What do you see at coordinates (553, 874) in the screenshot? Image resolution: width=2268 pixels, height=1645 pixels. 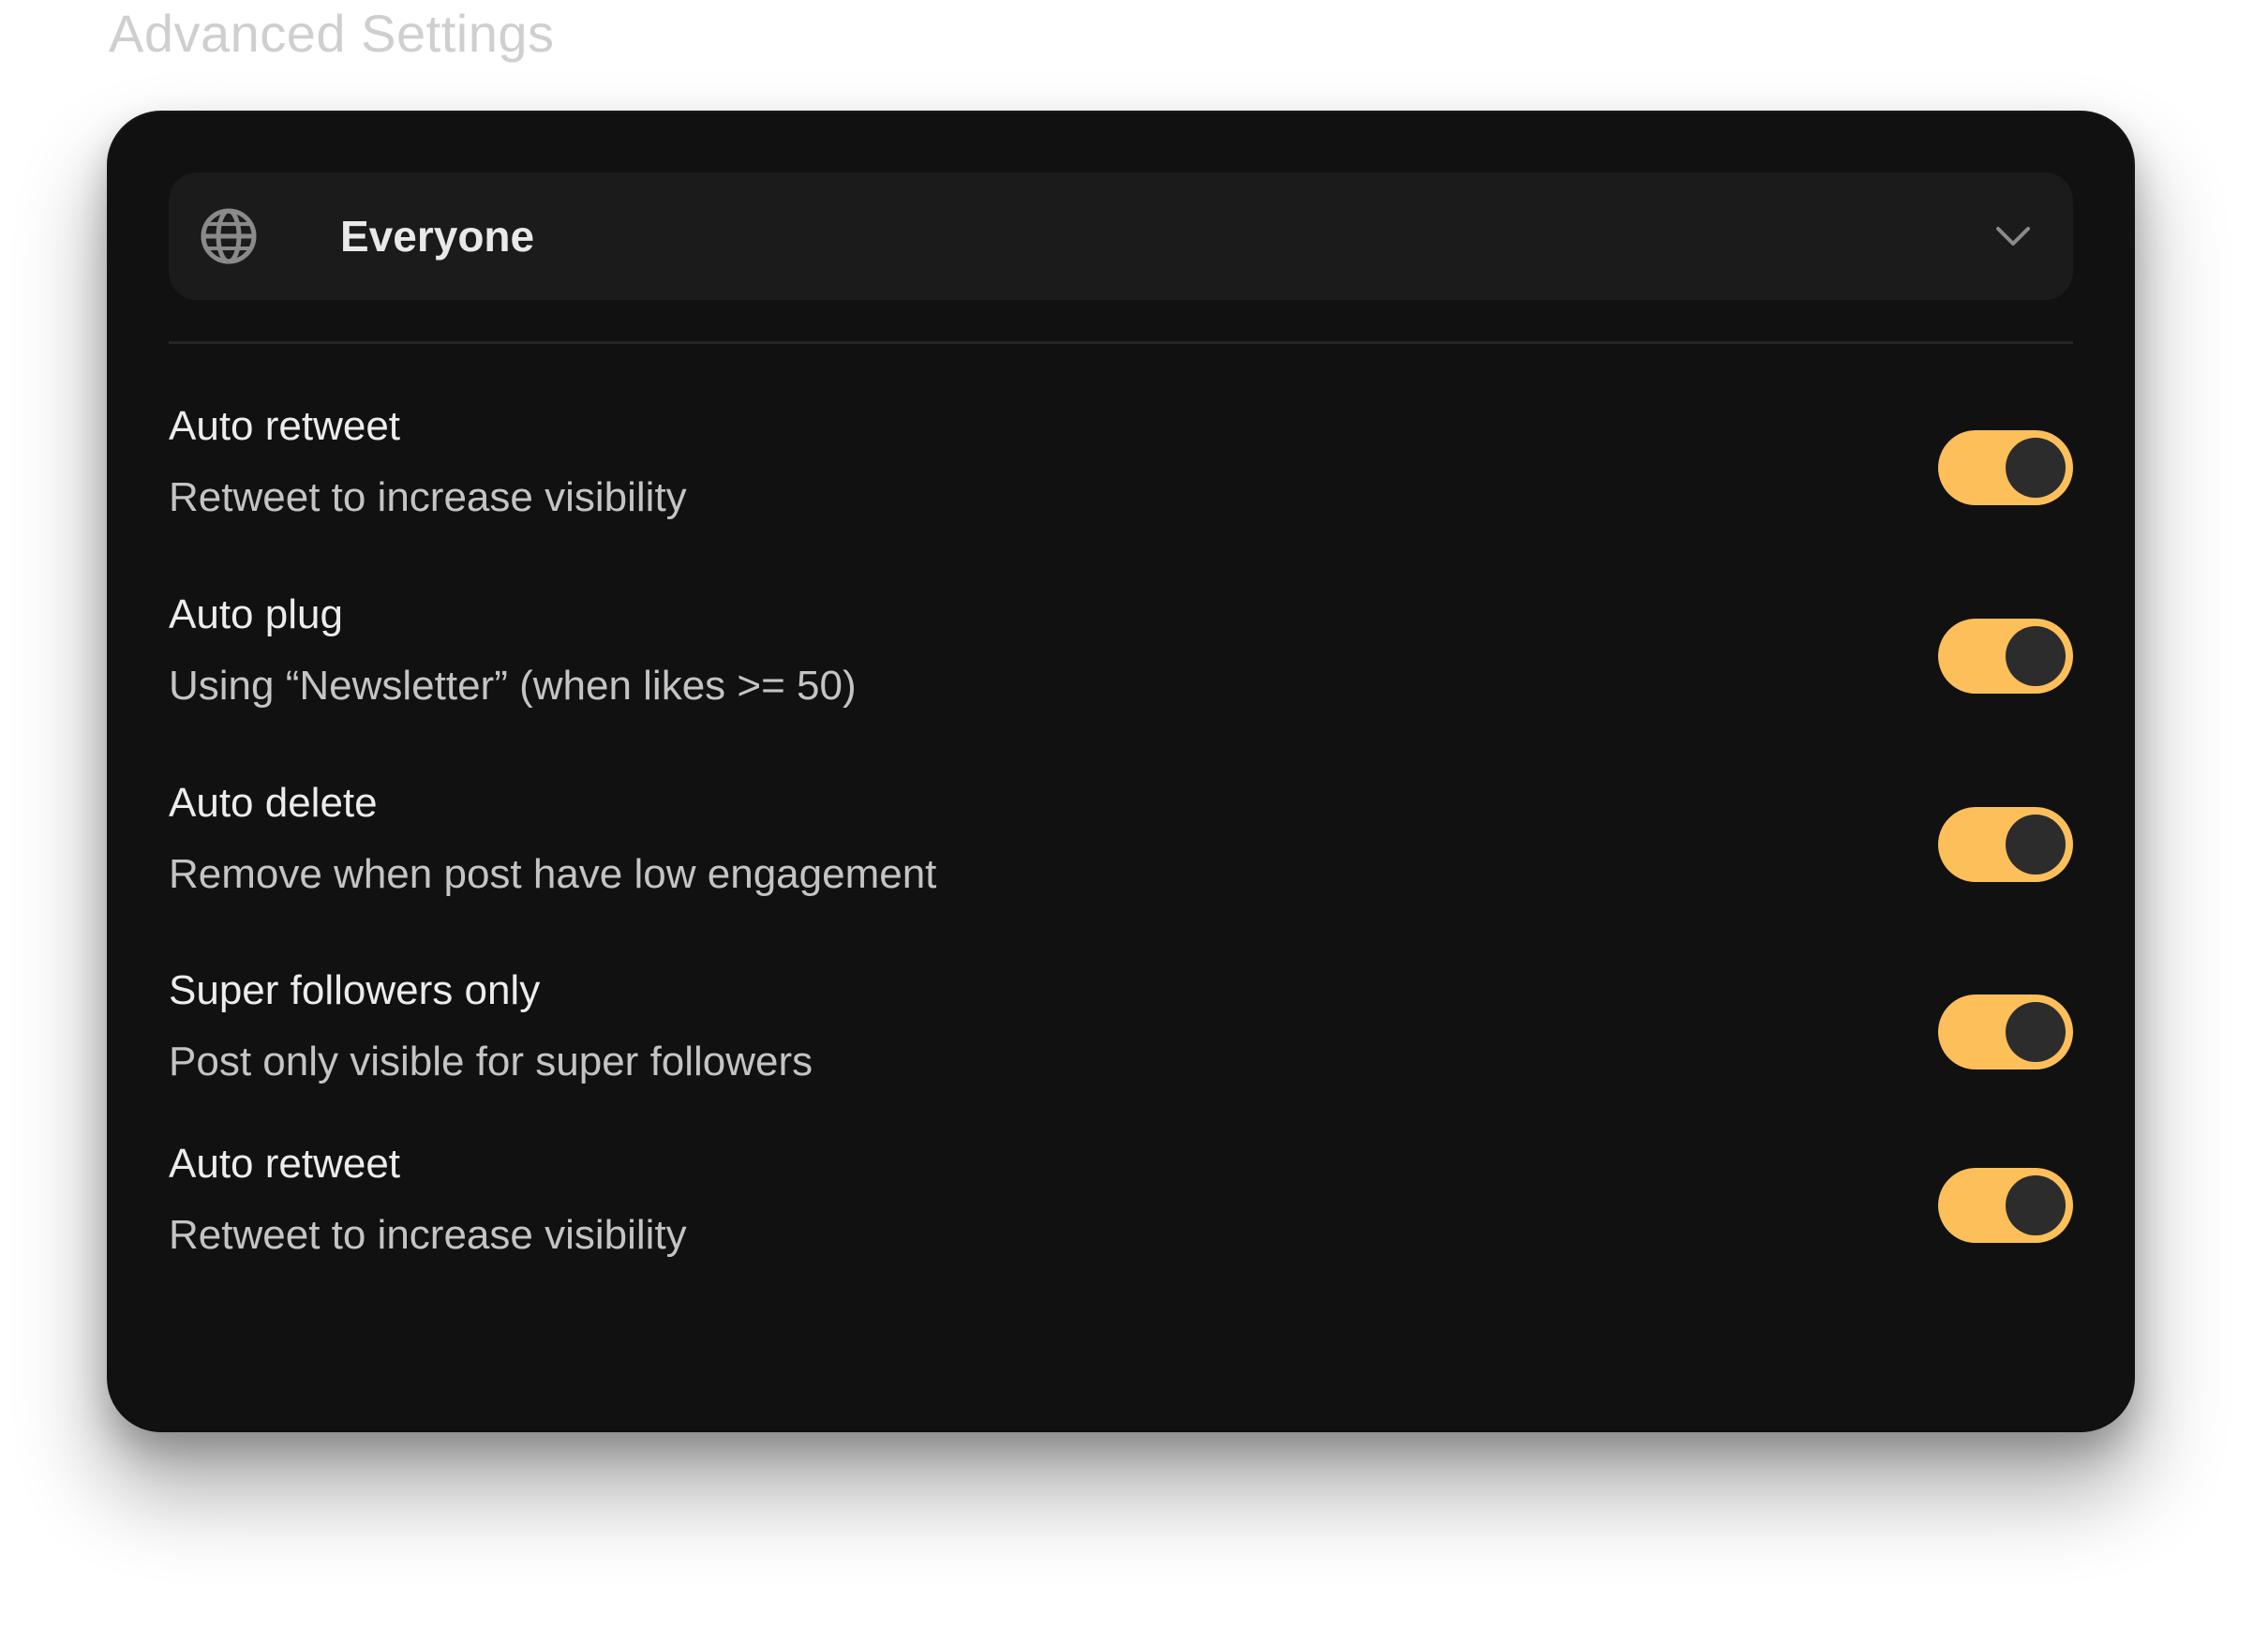 I see `setting-description: Remove when post have low engagement` at bounding box center [553, 874].